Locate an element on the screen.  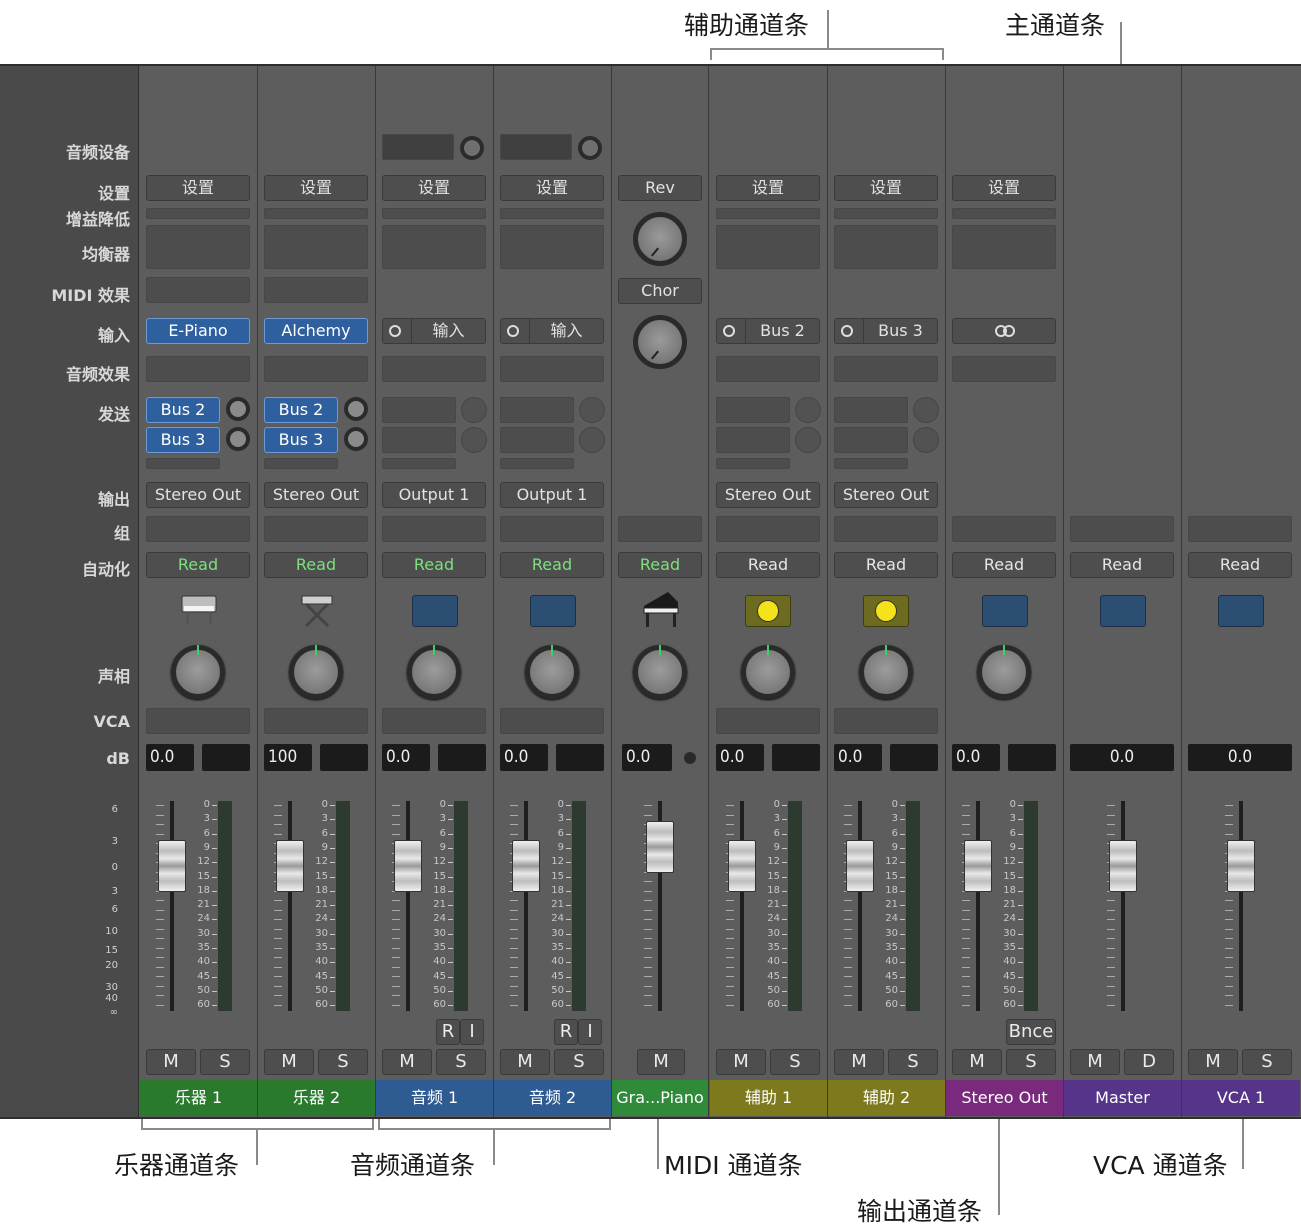
fader-scale-label: ∞ is located at coordinates (113, 1012).